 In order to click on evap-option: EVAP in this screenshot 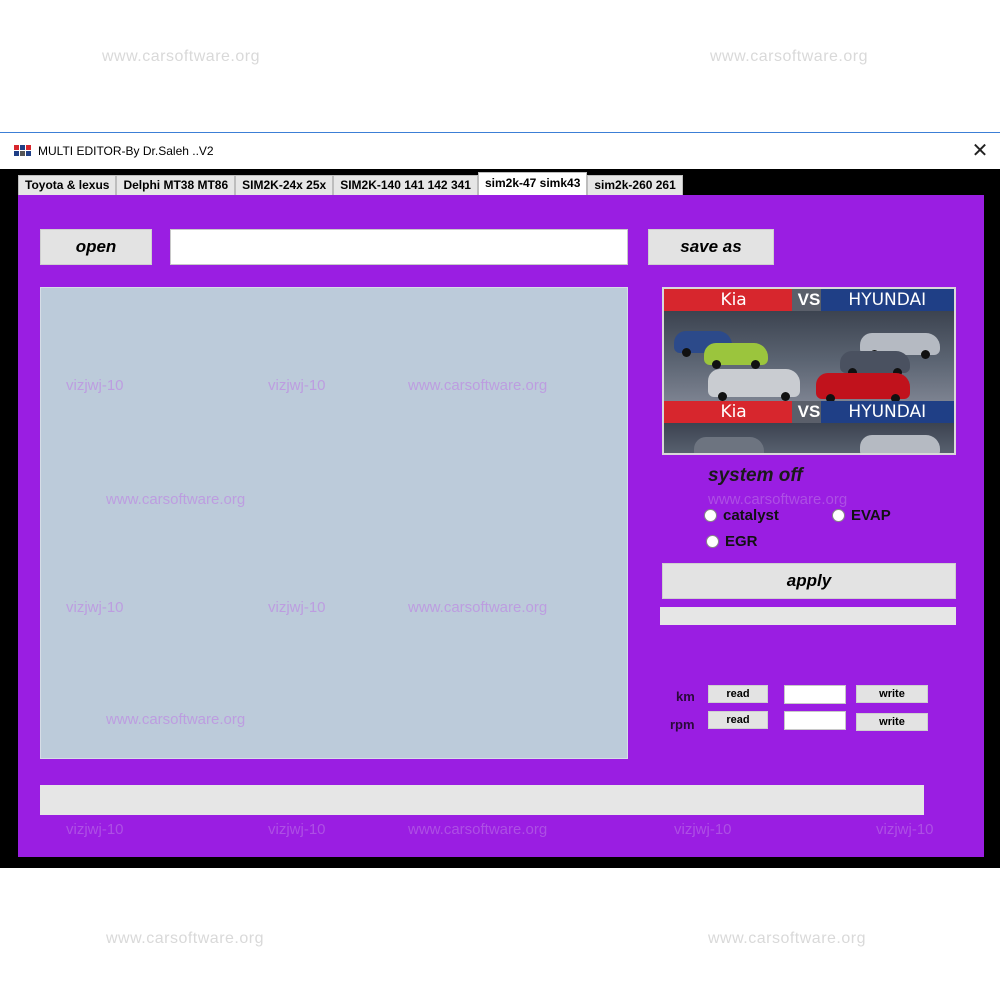, I will do `click(861, 515)`.